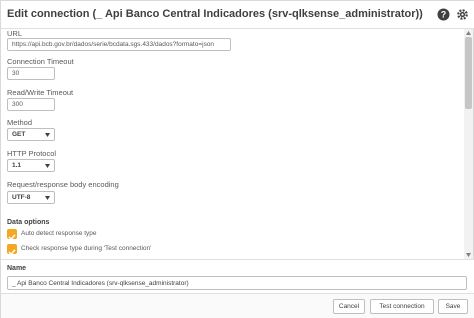 Image resolution: width=474 pixels, height=318 pixels. What do you see at coordinates (402, 306) in the screenshot?
I see `test-connection-button: Test connection` at bounding box center [402, 306].